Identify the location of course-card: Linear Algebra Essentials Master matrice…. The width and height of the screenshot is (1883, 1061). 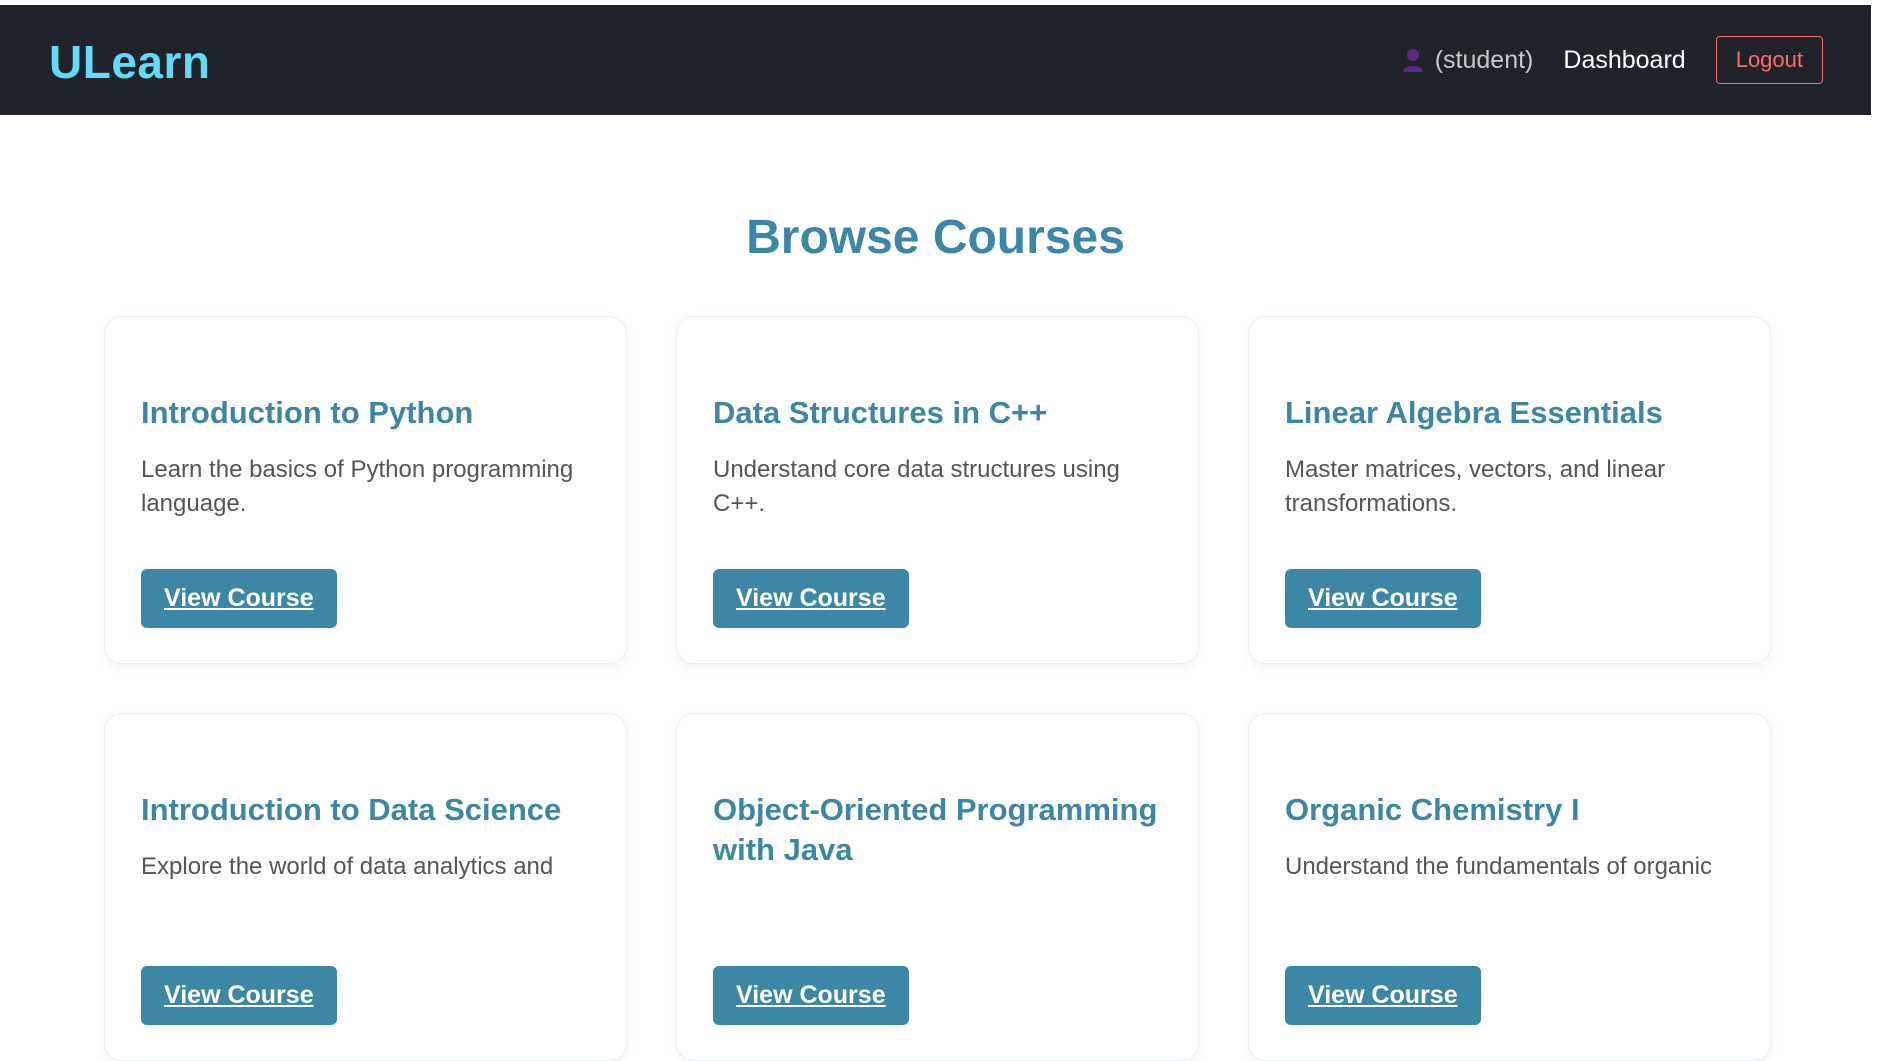
(1509, 490).